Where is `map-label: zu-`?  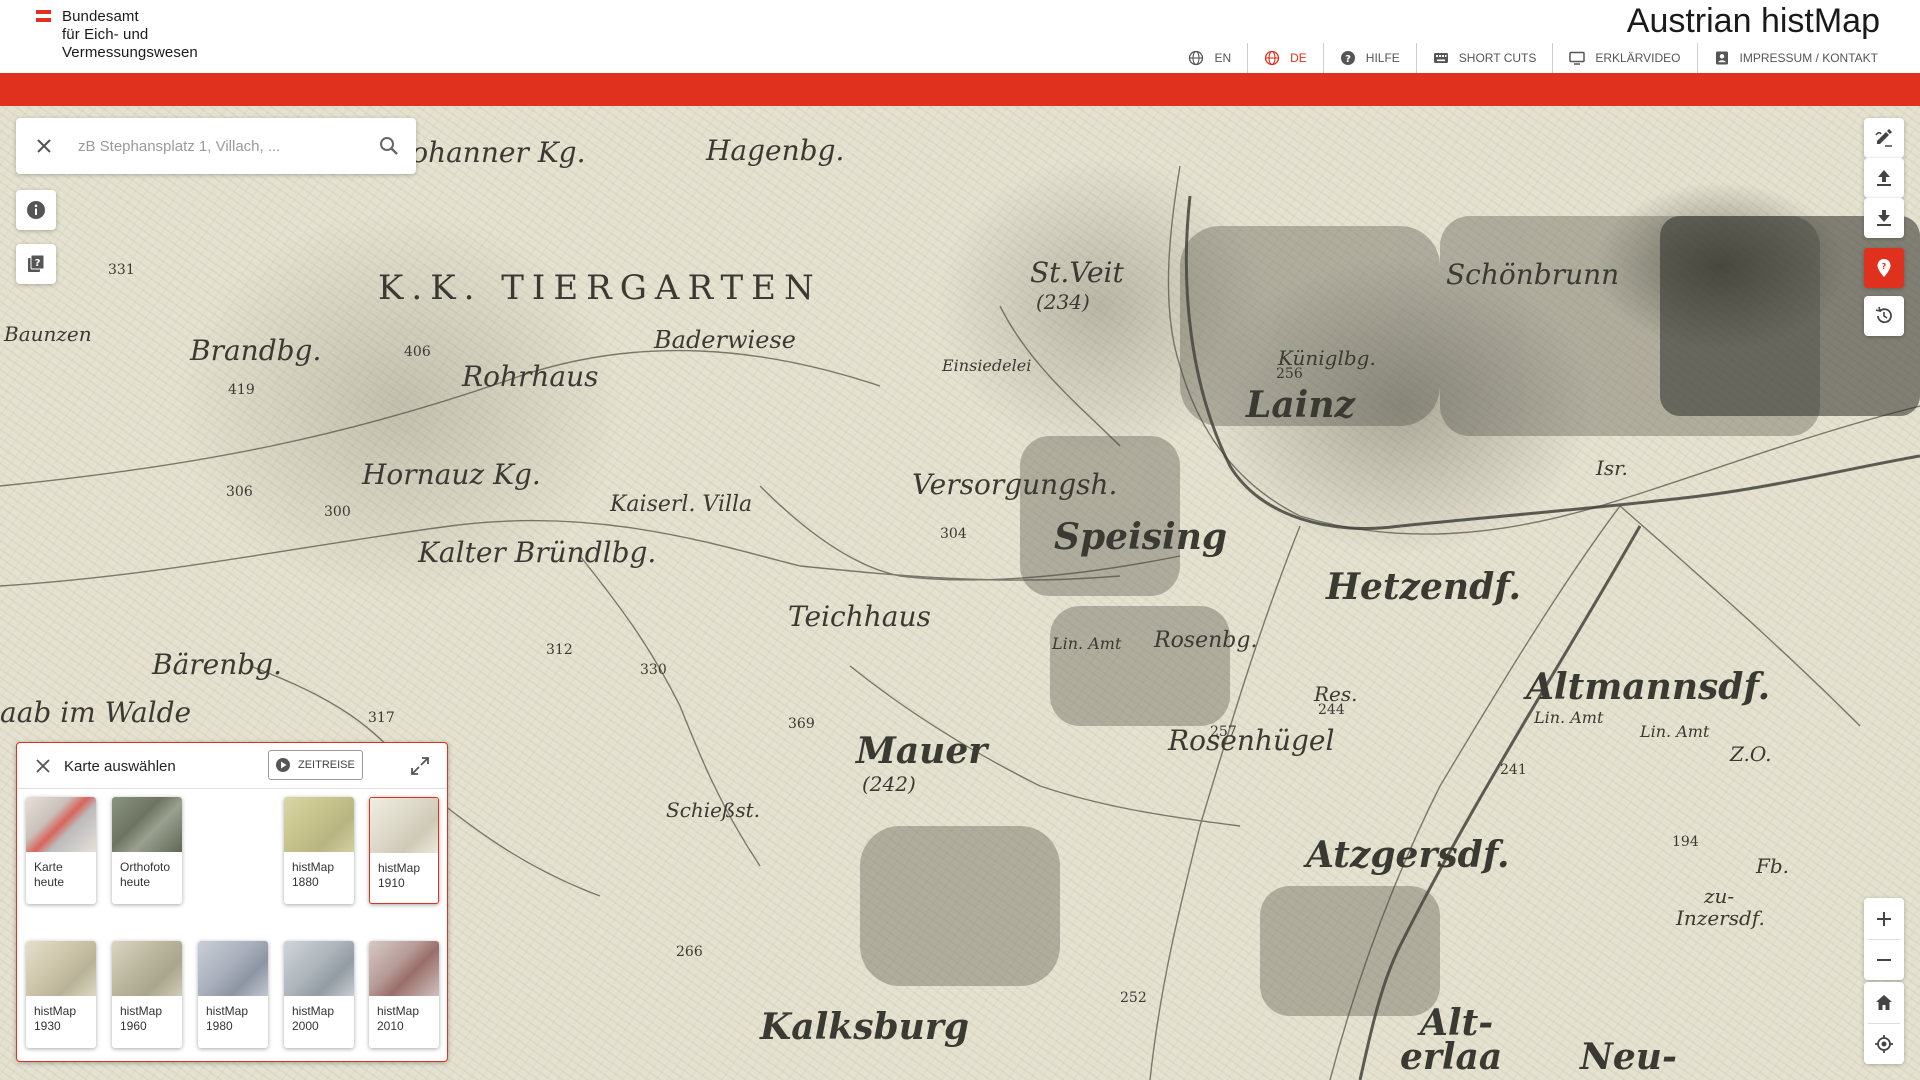
map-label: zu- is located at coordinates (1719, 896).